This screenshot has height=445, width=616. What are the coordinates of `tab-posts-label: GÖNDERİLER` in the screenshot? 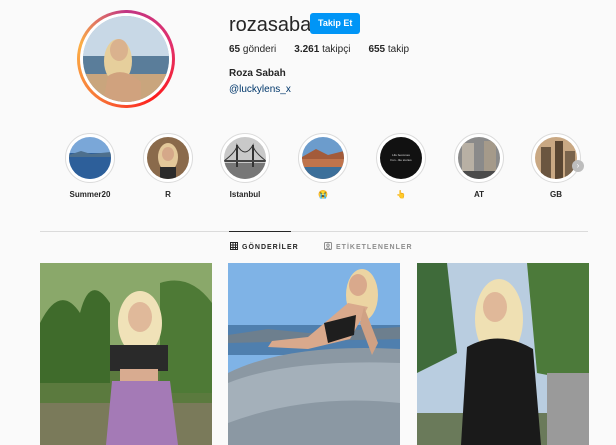 It's located at (270, 247).